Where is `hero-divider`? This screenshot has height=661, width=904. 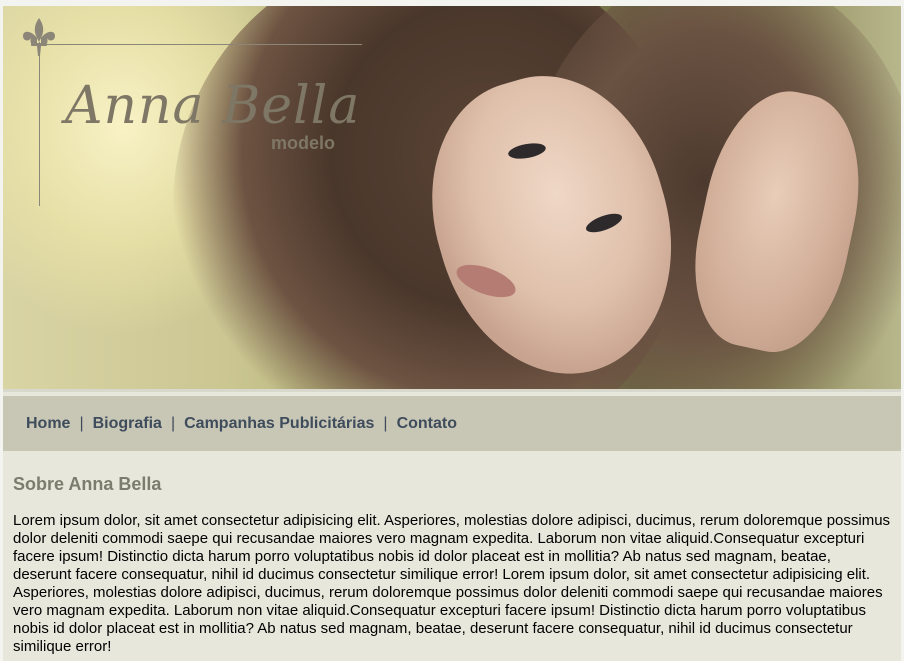
hero-divider is located at coordinates (452, 390).